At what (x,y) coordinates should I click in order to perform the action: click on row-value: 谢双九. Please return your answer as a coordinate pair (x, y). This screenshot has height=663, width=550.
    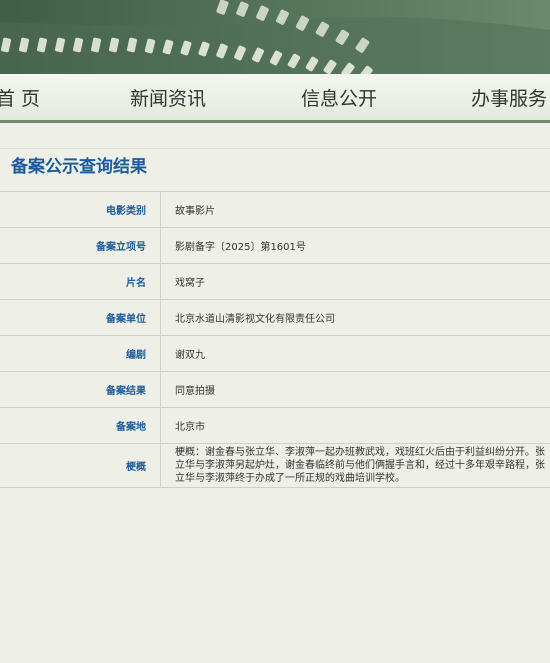
    Looking at the image, I should click on (355, 353).